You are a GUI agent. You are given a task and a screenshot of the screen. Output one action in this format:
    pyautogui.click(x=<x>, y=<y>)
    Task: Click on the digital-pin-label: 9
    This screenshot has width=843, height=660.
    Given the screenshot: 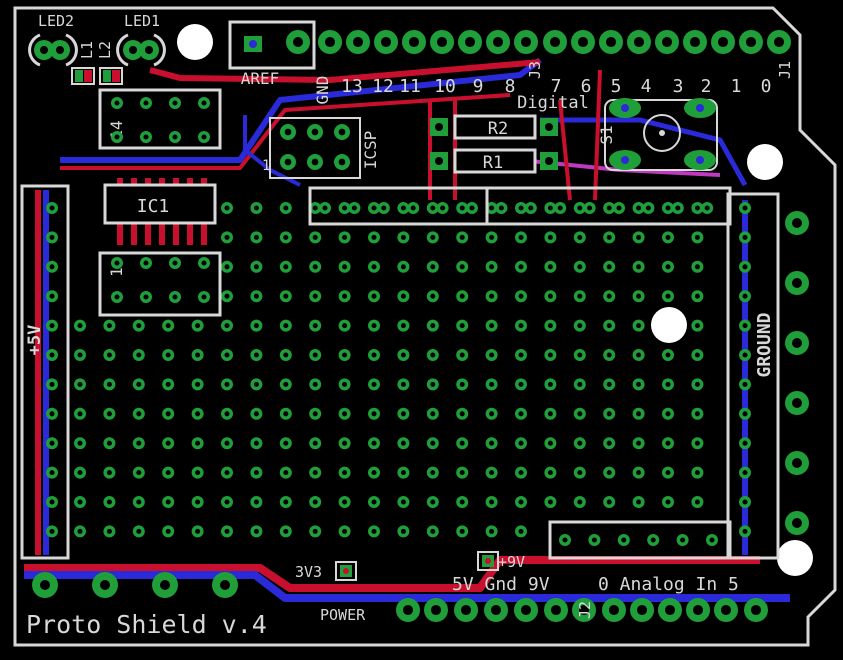 What is the action you would take?
    pyautogui.click(x=478, y=86)
    